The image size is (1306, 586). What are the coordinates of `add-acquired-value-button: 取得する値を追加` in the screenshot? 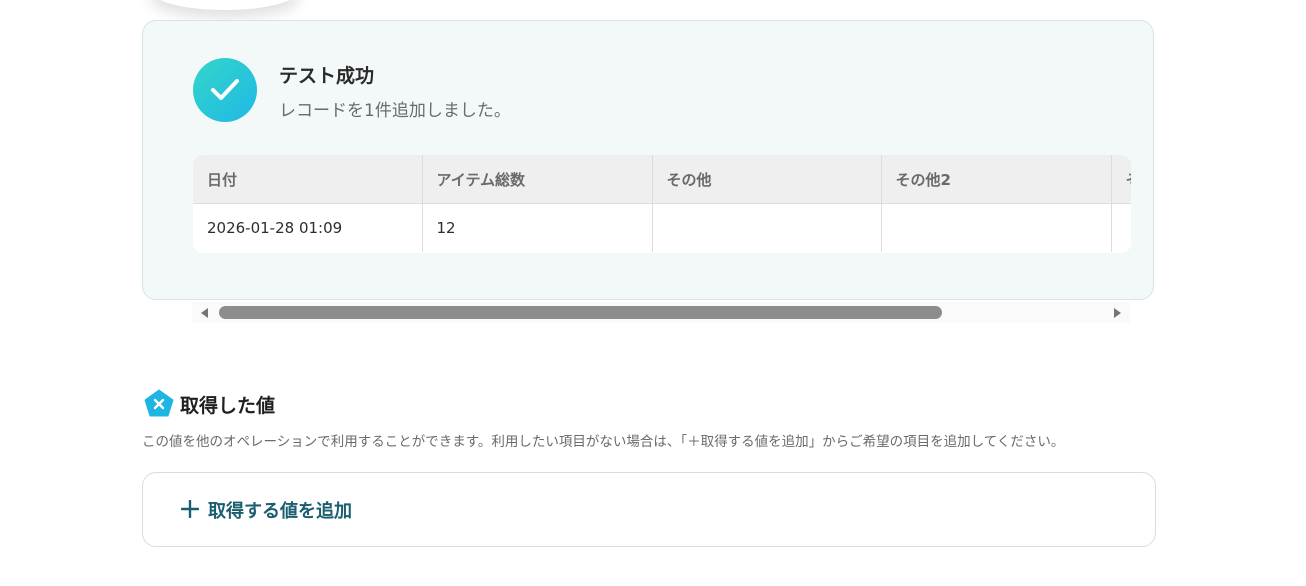 It's located at (649, 509).